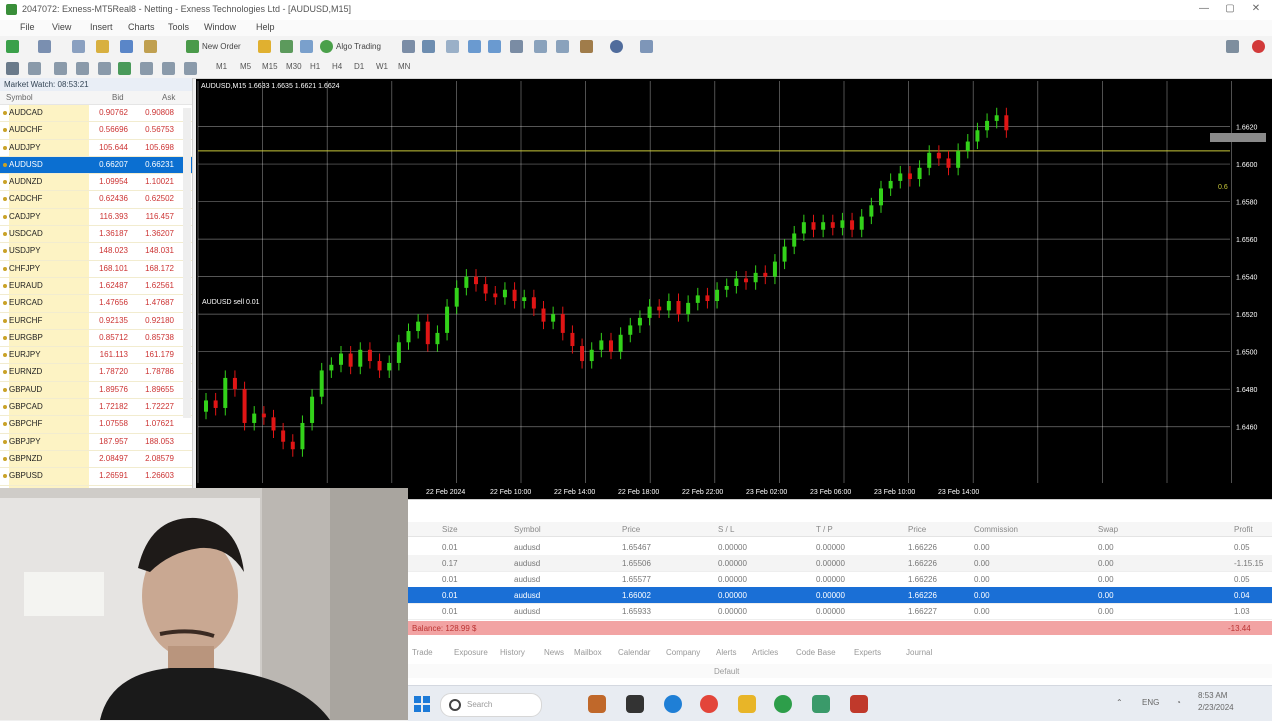 This screenshot has width=1272, height=721. Describe the element at coordinates (306, 46) in the screenshot. I see `chart-icon` at that location.